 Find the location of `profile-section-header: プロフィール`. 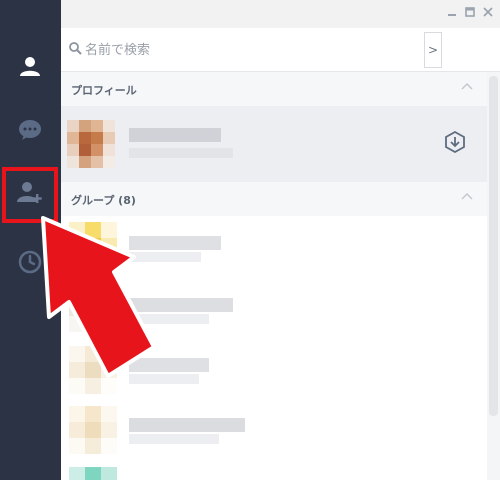

profile-section-header: プロフィール is located at coordinates (274, 89).